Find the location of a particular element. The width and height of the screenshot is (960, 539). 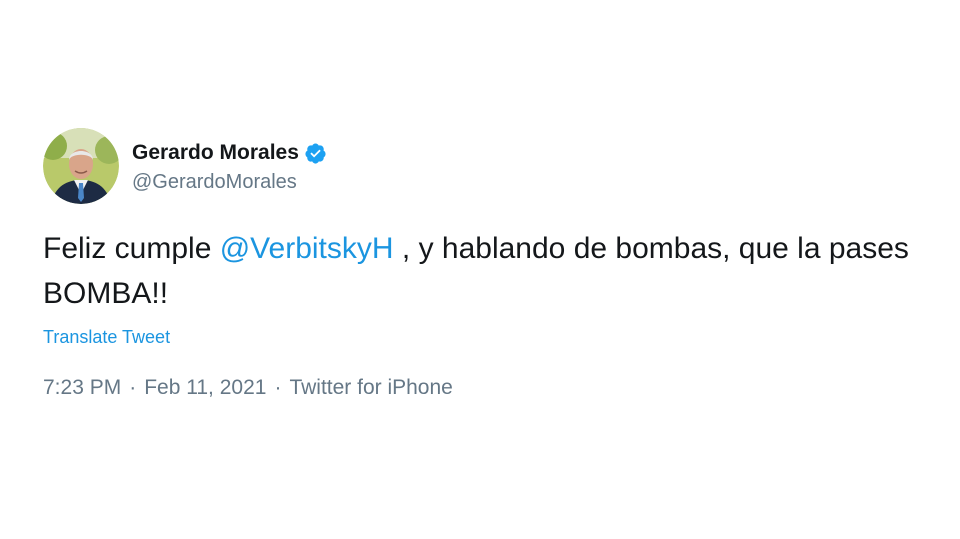

name-row: Gerardo Morales is located at coordinates (229, 153).